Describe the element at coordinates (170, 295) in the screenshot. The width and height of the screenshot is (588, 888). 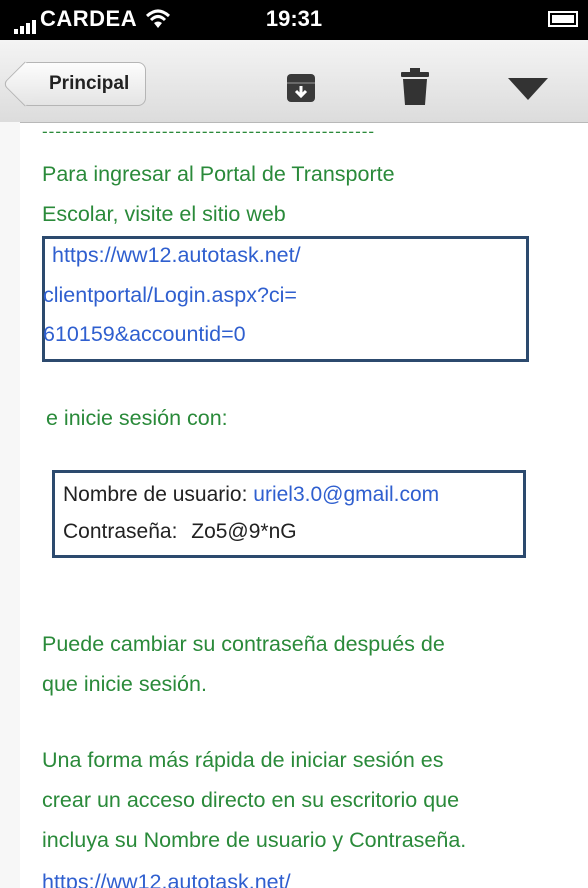
I see `portal-link-line2: clientportal/Login.aspx?ci=` at that location.